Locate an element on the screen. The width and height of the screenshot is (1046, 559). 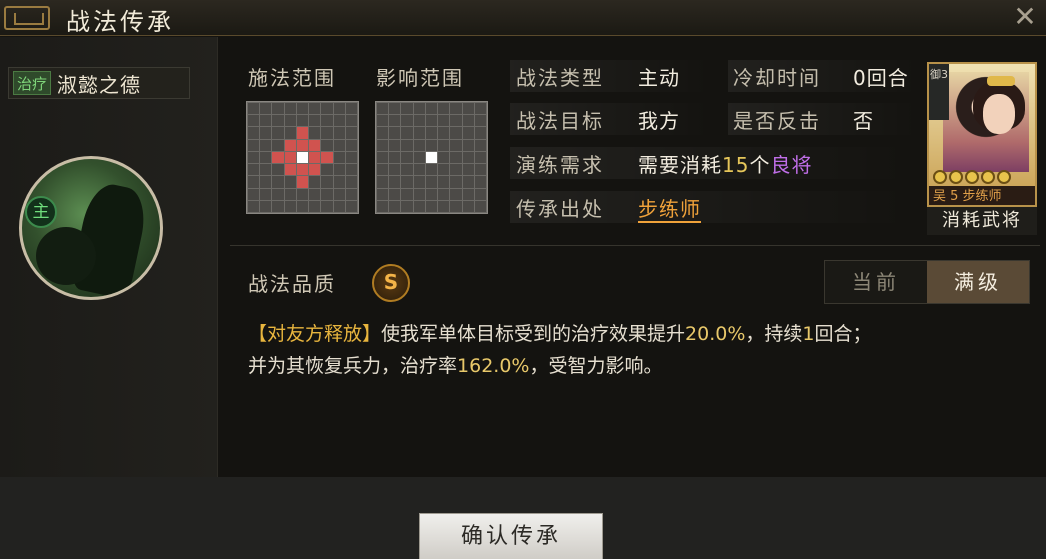
general-stars is located at coordinates (983, 177).